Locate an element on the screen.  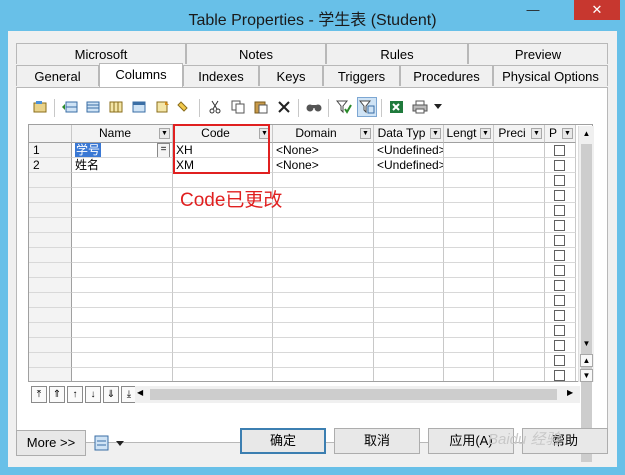
insert-row-icon is located at coordinates (70, 107).